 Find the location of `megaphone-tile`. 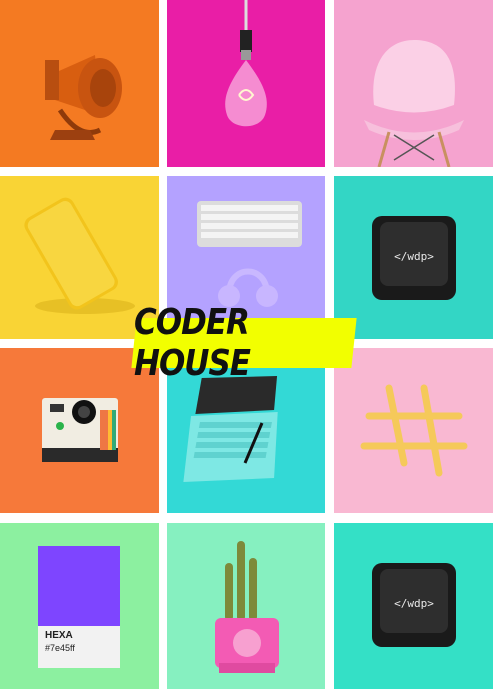

megaphone-tile is located at coordinates (79, 83).